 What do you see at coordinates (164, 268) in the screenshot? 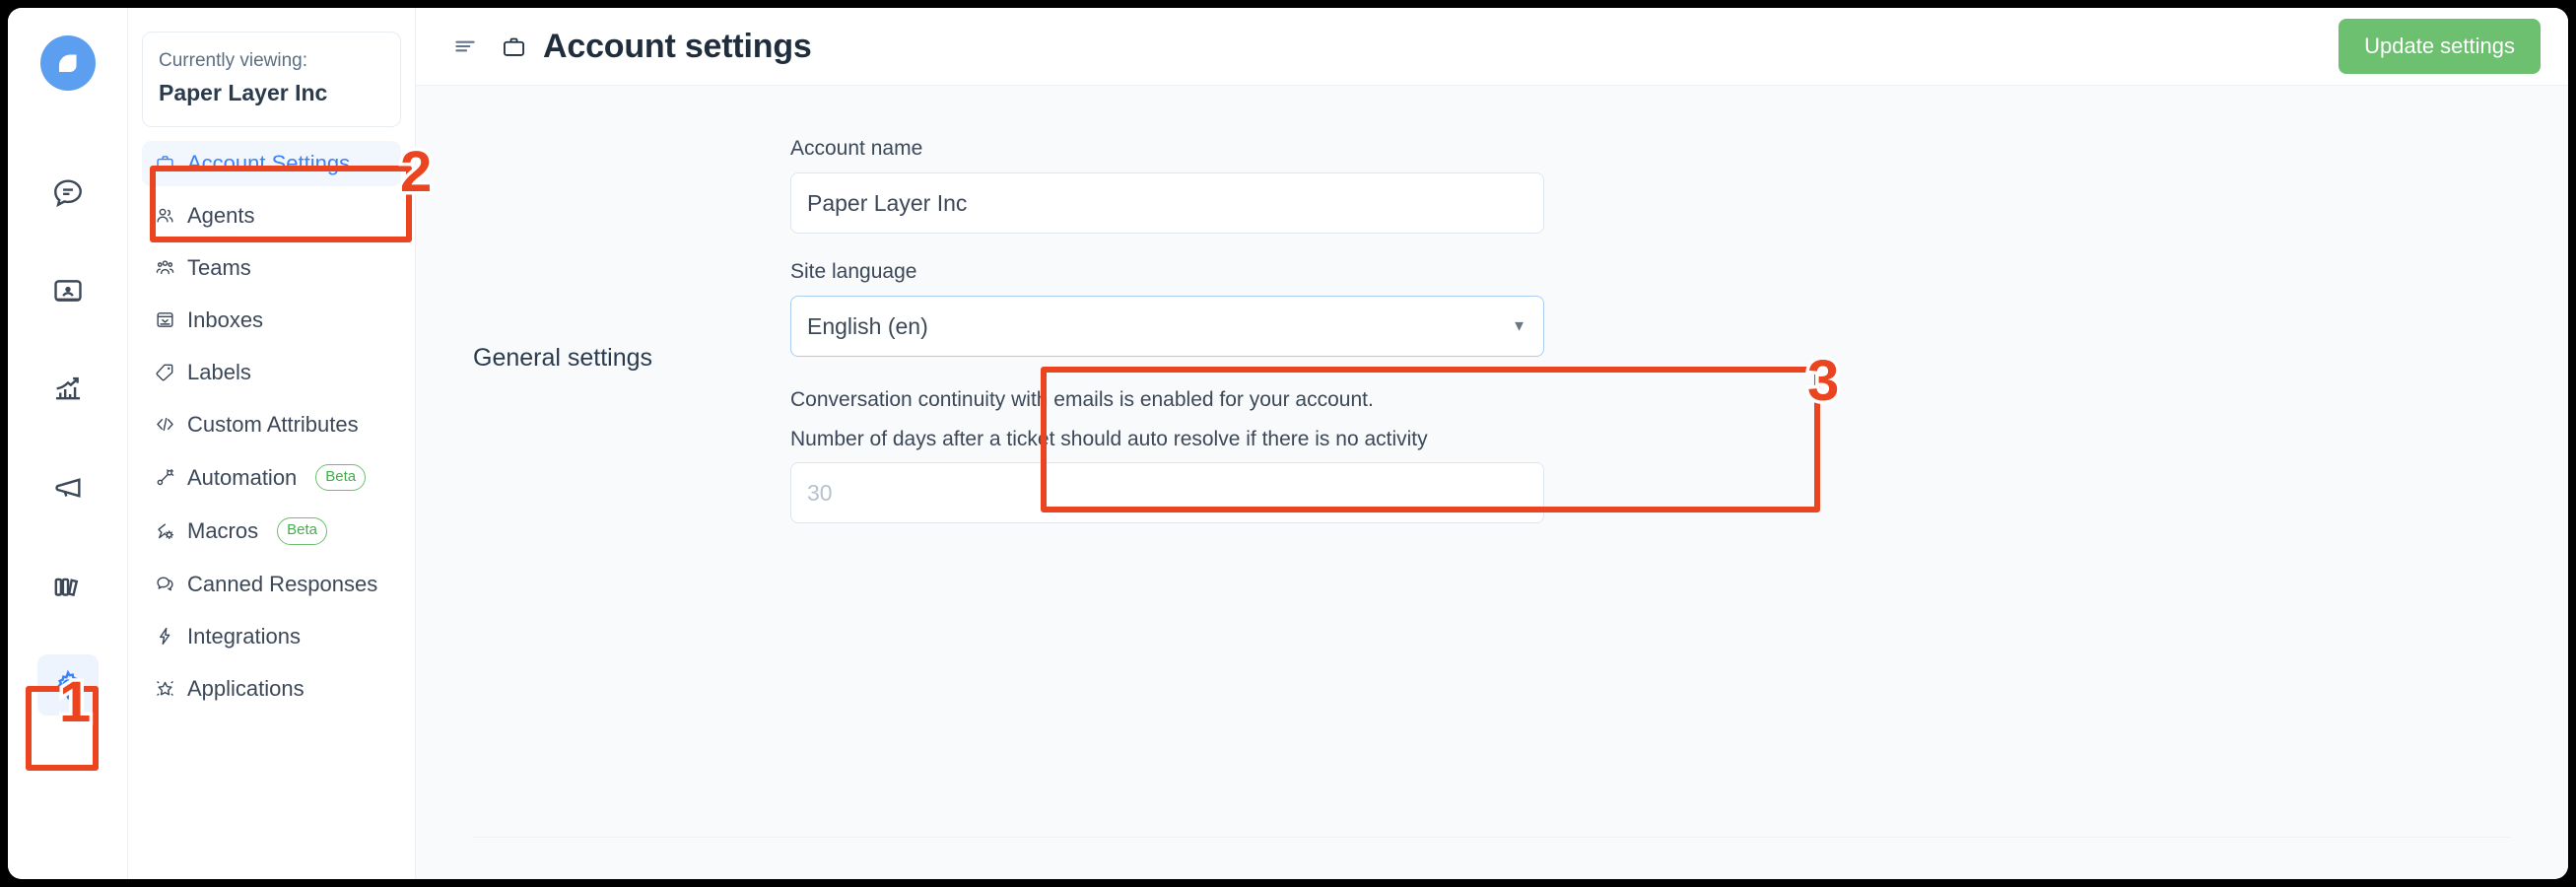
I see `team-group-icon` at bounding box center [164, 268].